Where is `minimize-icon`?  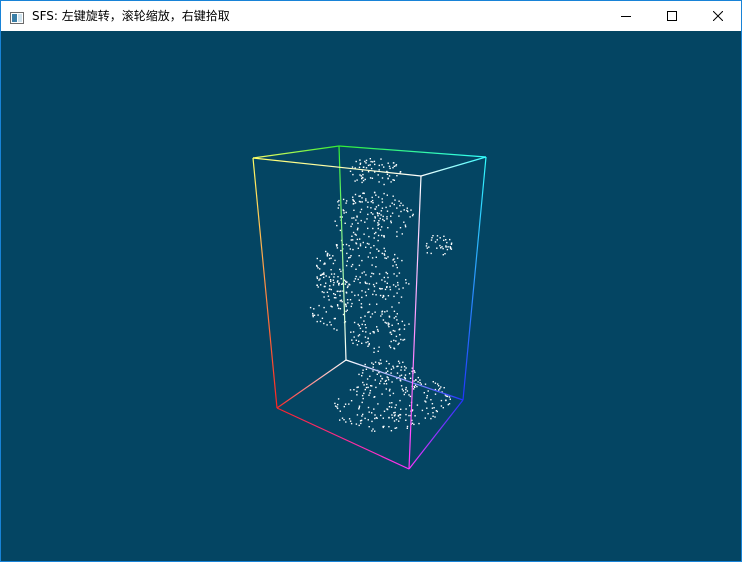 minimize-icon is located at coordinates (626, 16).